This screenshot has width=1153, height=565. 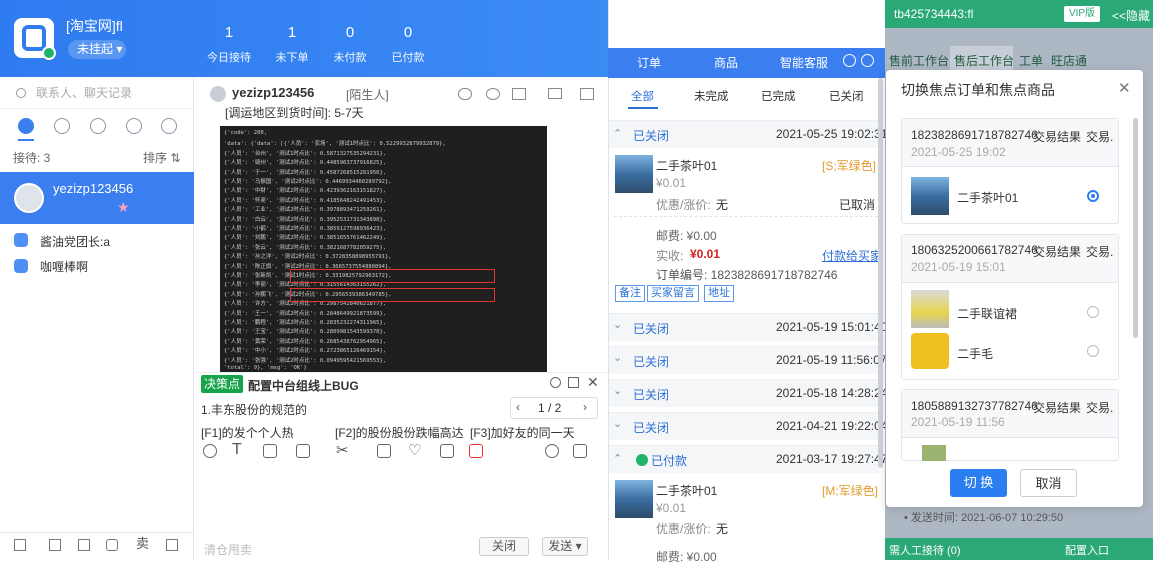 What do you see at coordinates (476, 451) in the screenshot?
I see `red-packet-icon` at bounding box center [476, 451].